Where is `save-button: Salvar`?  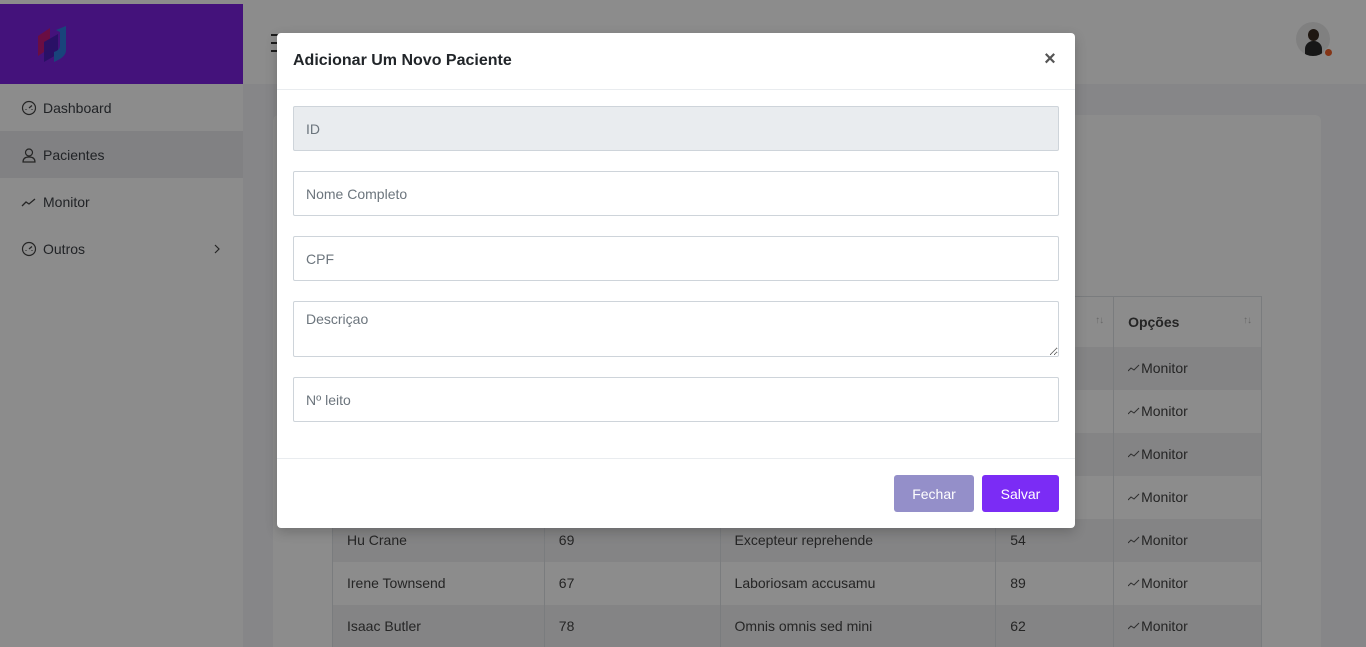
save-button: Salvar is located at coordinates (1020, 493).